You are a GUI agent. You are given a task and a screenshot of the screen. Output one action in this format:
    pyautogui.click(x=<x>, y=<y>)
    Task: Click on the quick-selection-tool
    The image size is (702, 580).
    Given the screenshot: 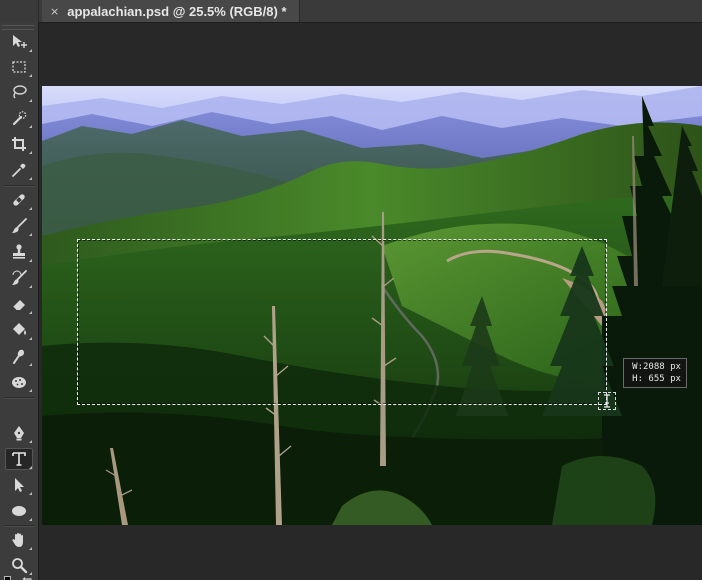 What is the action you would take?
    pyautogui.click(x=19, y=118)
    